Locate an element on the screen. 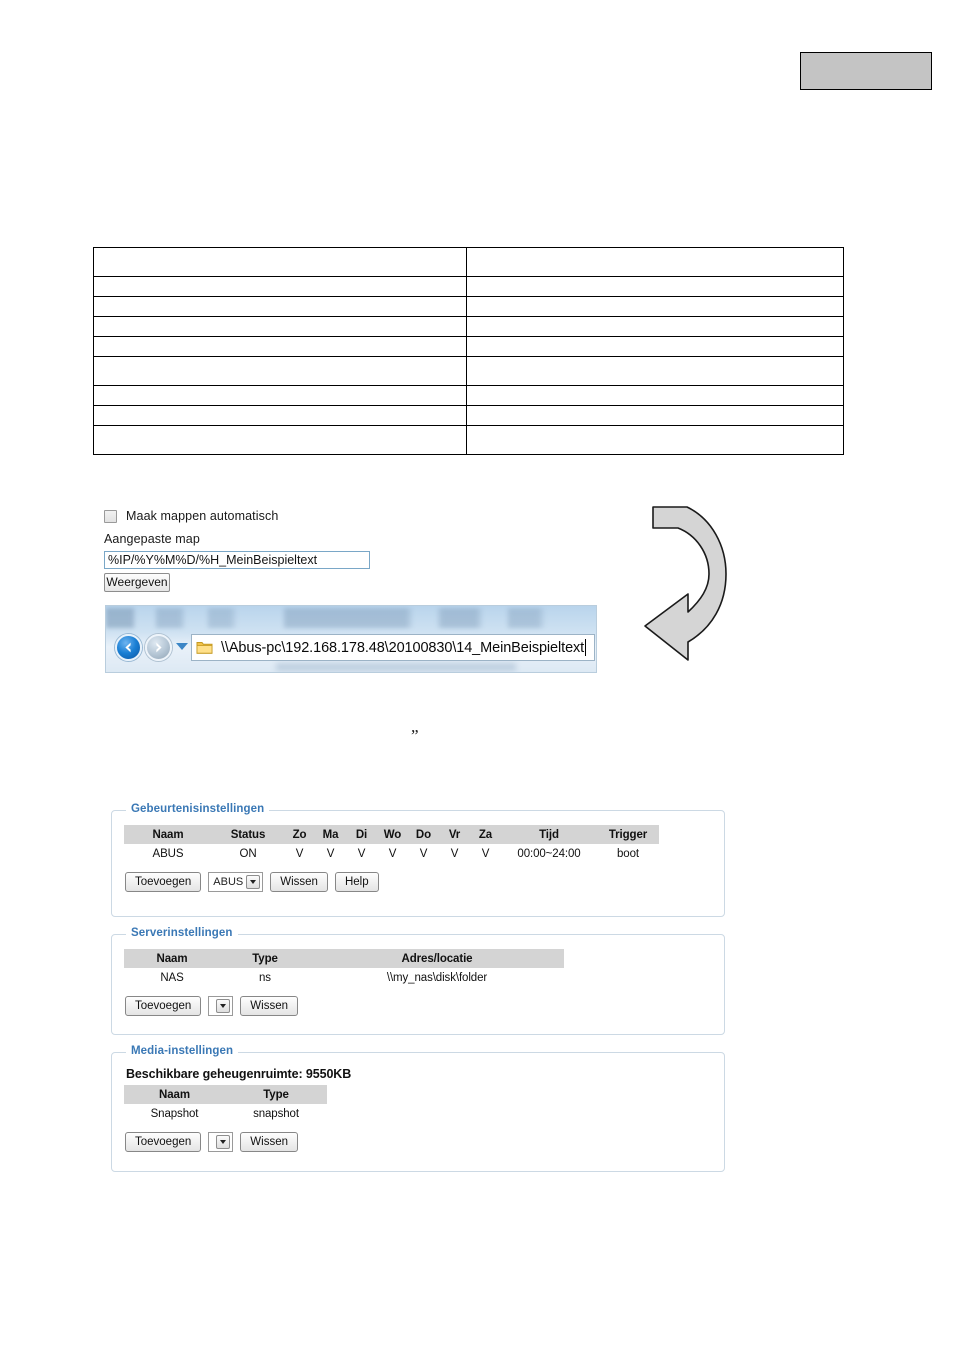  arrow-left-icon is located at coordinates (128, 647).